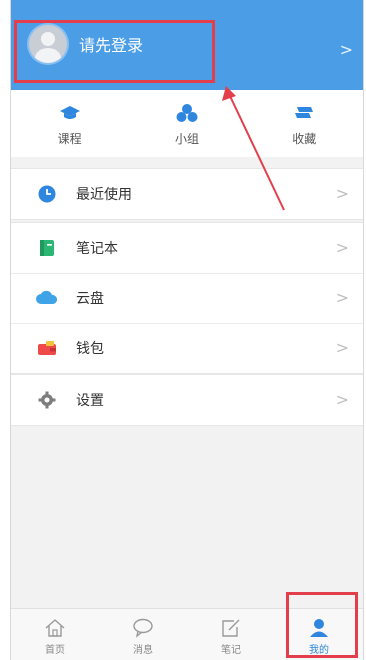 This screenshot has width=366, height=660. I want to click on shortcut-bar: 课程 小组 收藏, so click(187, 123).